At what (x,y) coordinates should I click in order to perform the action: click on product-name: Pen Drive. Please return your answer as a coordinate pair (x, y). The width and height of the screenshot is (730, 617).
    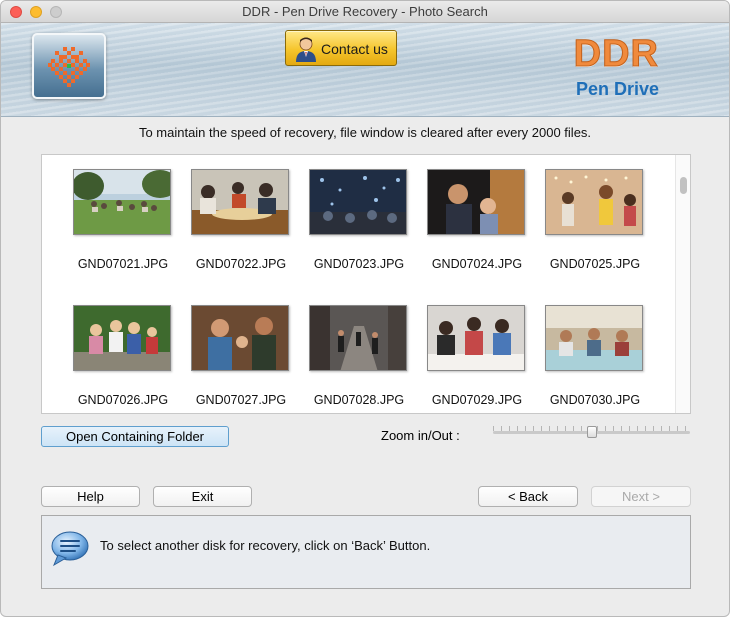
    Looking at the image, I should click on (617, 89).